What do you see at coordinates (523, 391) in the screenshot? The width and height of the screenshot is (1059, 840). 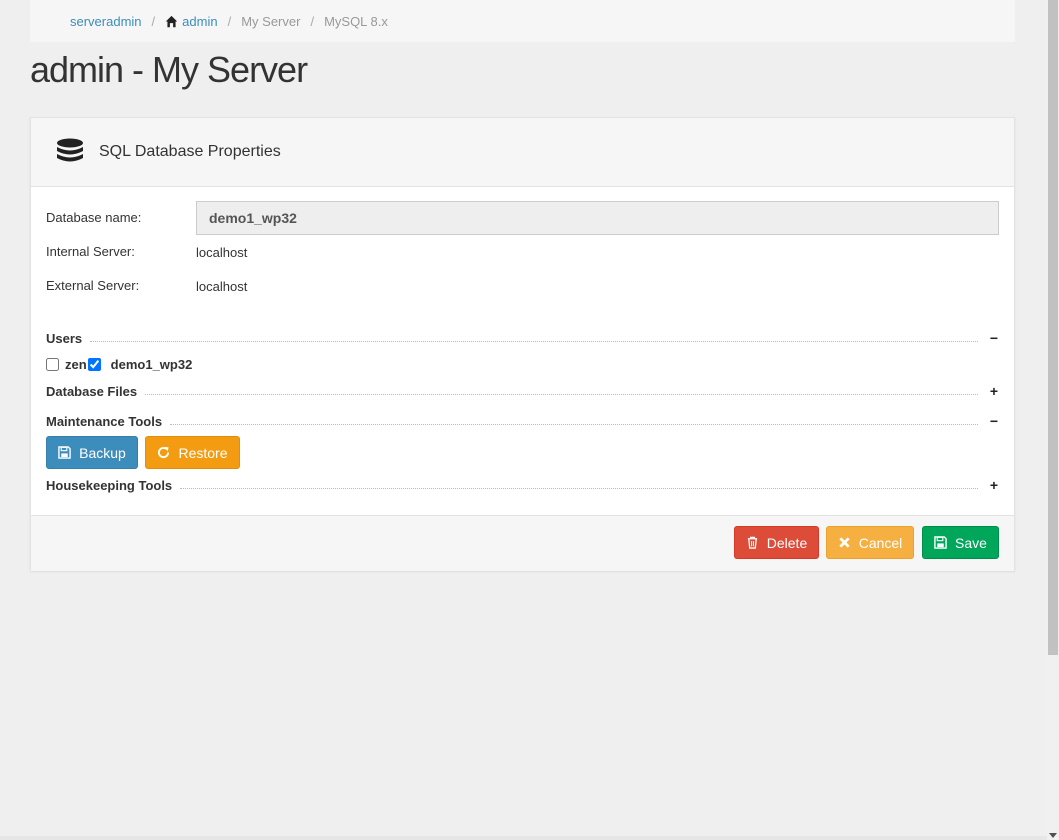 I see `section-database-files: Database Files +` at bounding box center [523, 391].